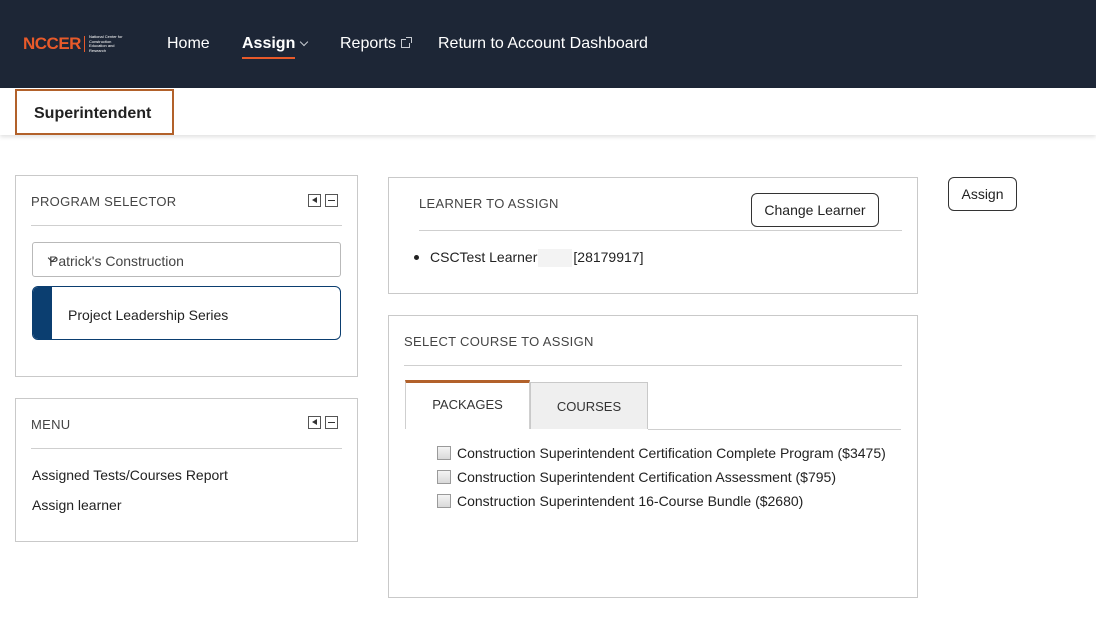 This screenshot has height=627, width=1096. Describe the element at coordinates (148, 315) in the screenshot. I see `program-card-label: Project Leadership Series` at that location.